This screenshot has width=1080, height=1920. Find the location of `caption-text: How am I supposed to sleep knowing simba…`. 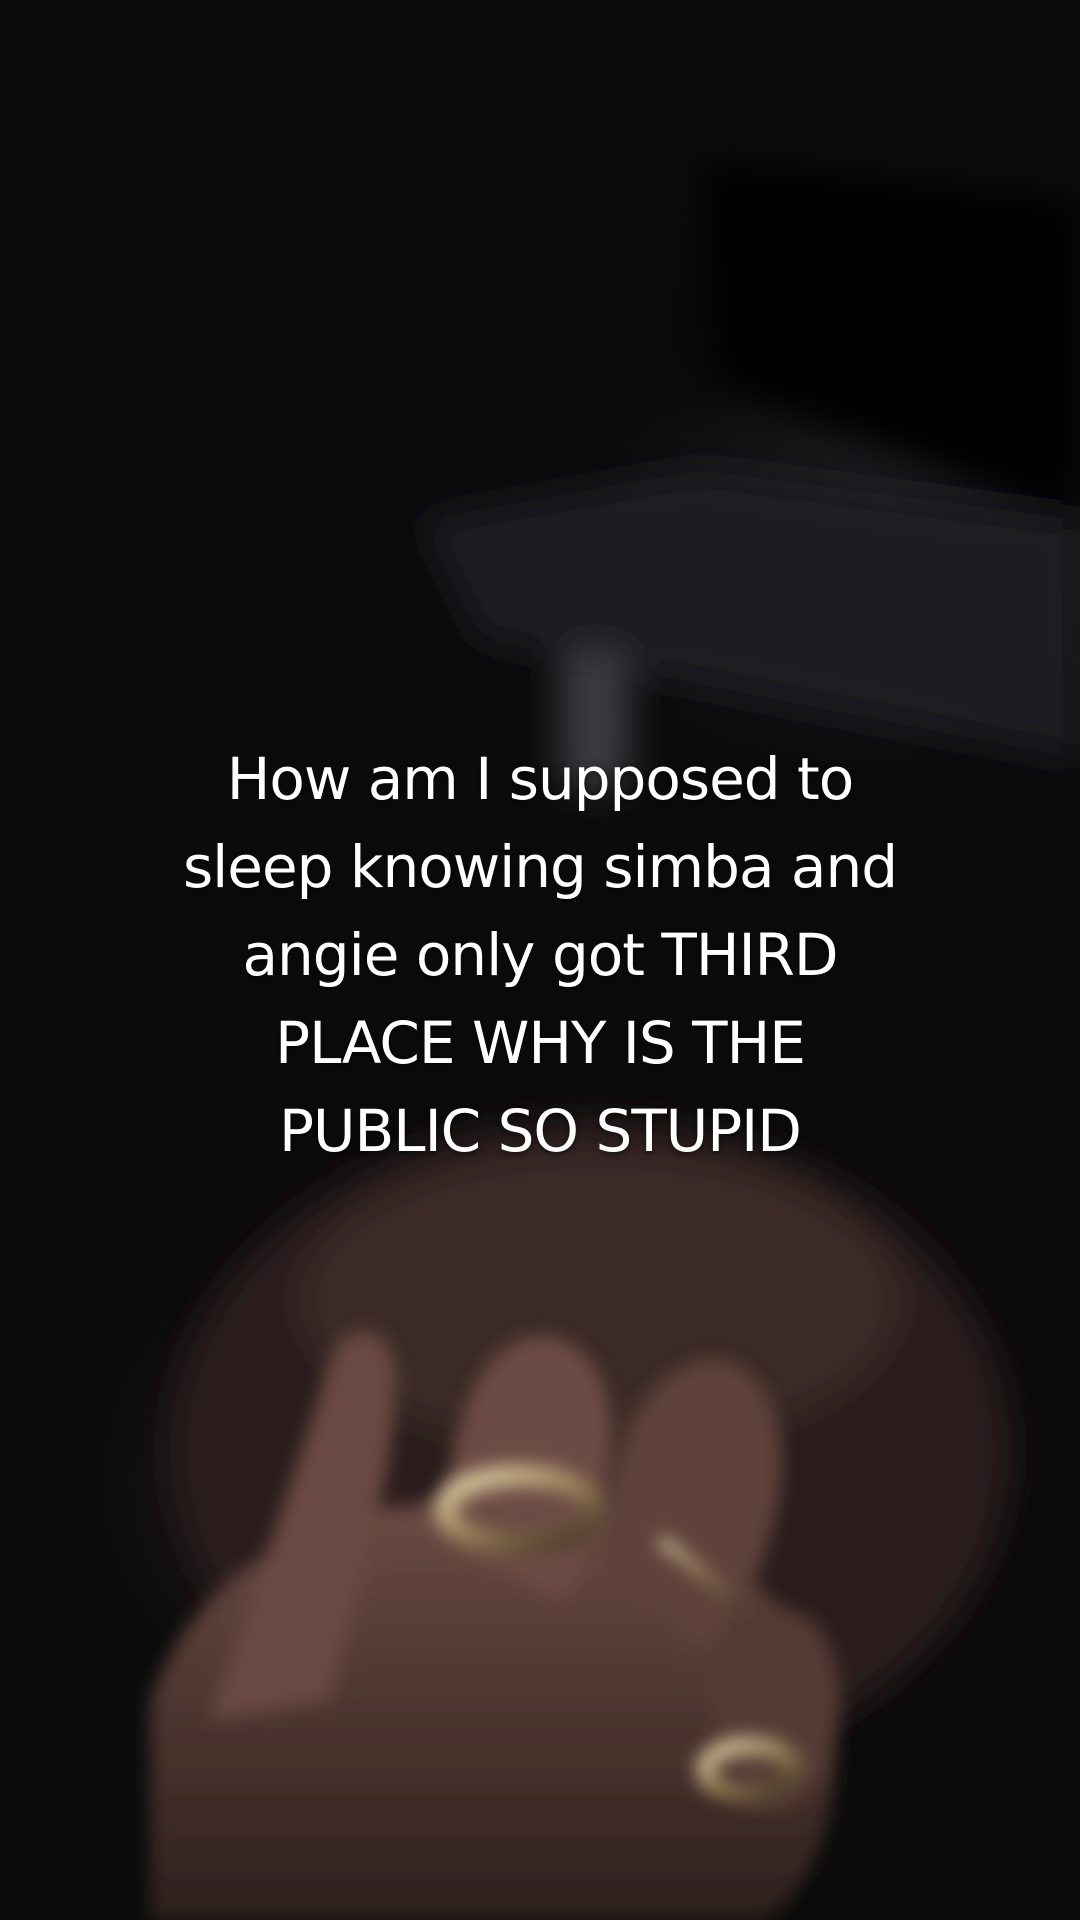

caption-text: How am I supposed to sleep knowing simba… is located at coordinates (540, 955).